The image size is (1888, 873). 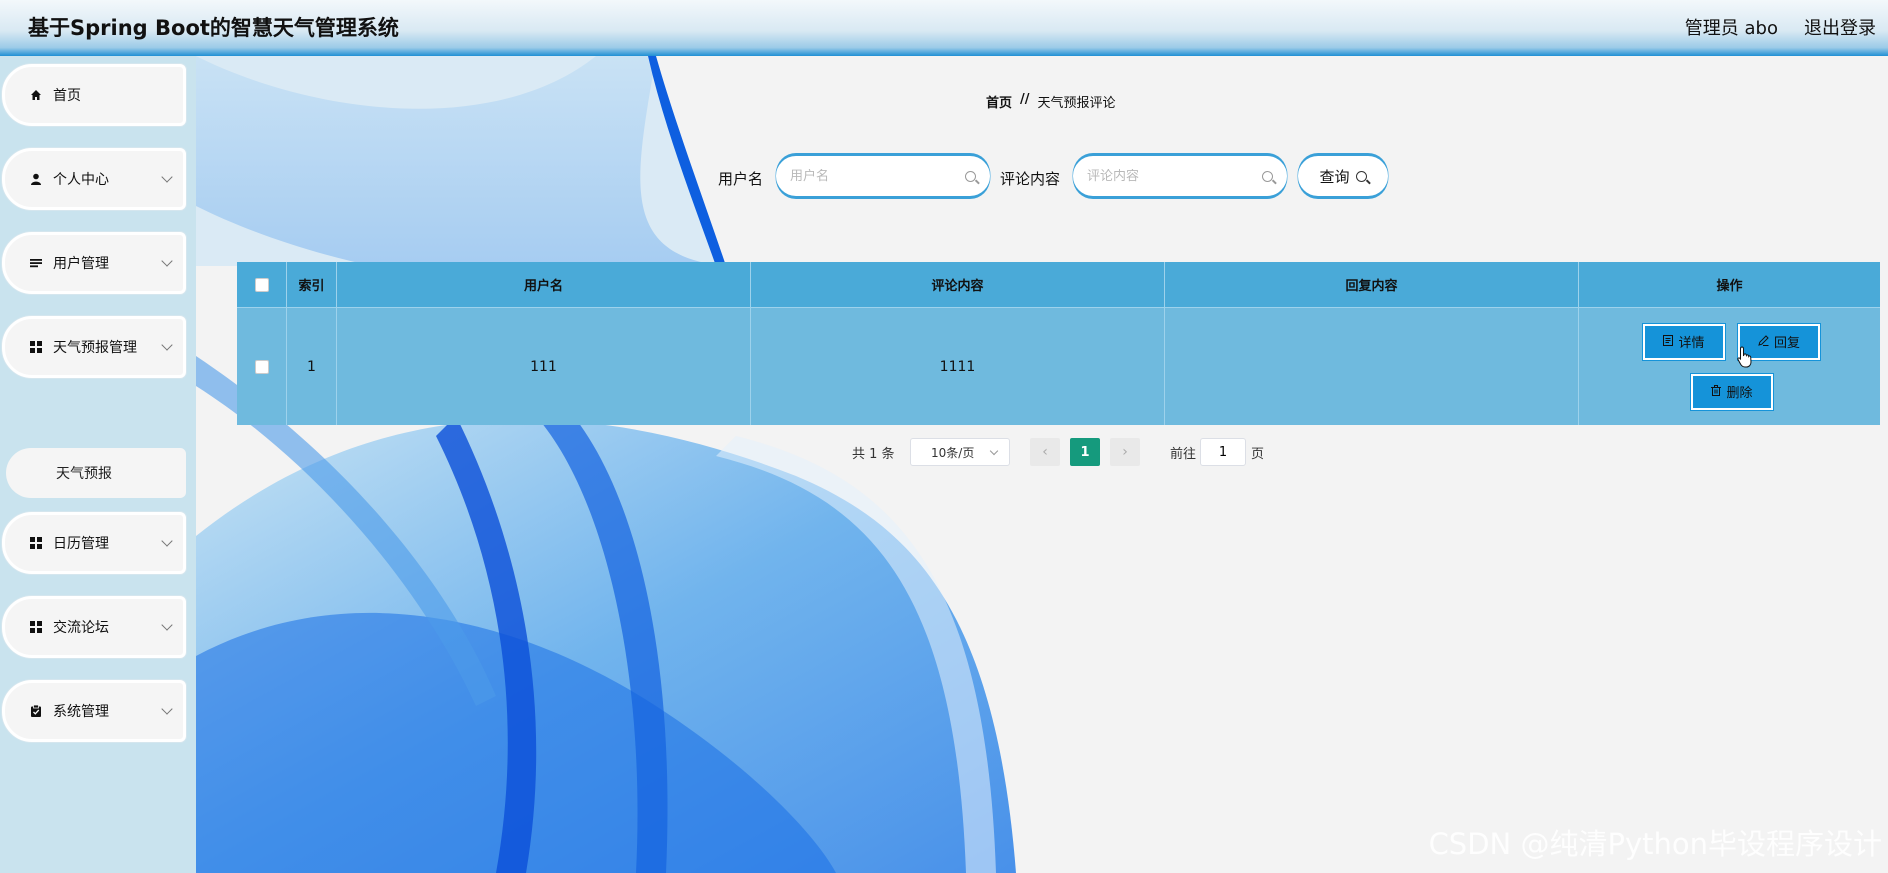 I want to click on breadcrumb-current: 天气预报评论, so click(x=1076, y=103).